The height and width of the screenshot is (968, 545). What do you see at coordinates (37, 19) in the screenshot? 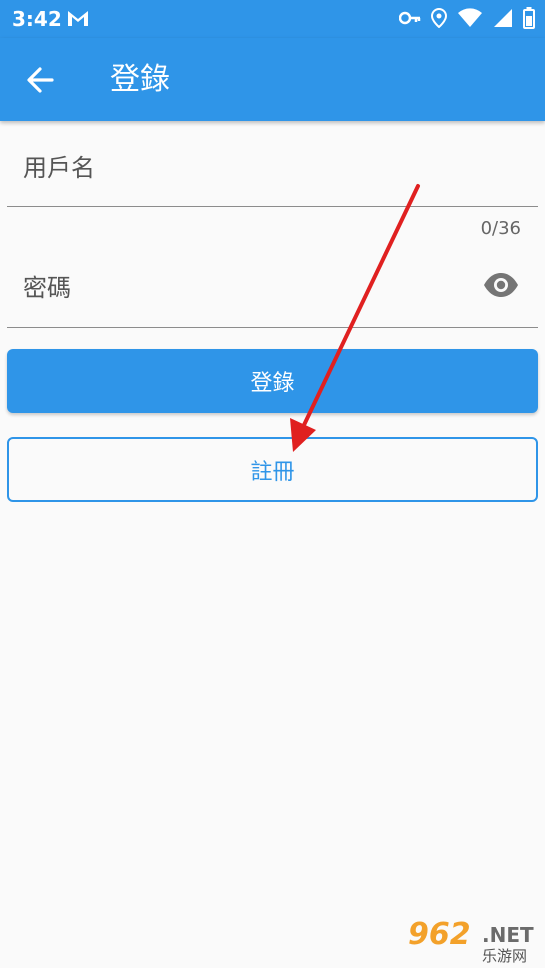
I see `status-time: 3:42` at bounding box center [37, 19].